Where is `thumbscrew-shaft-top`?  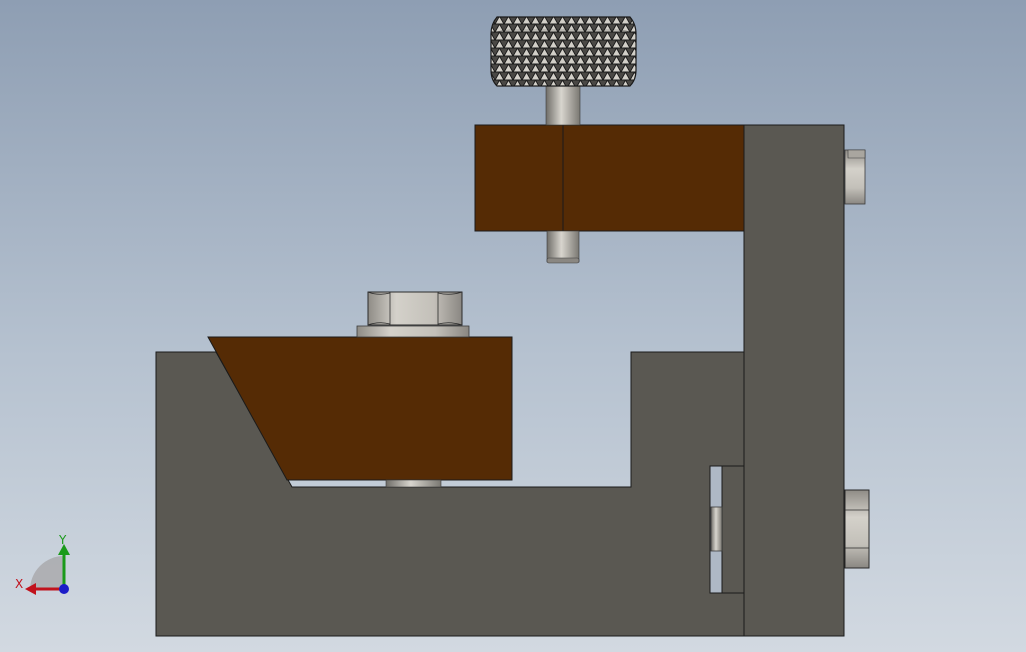
thumbscrew-shaft-top is located at coordinates (563, 105).